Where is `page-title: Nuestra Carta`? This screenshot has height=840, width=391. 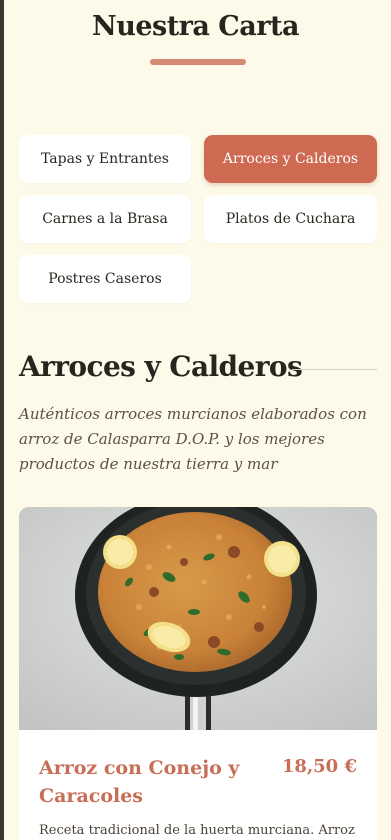
page-title: Nuestra Carta is located at coordinates (195, 26).